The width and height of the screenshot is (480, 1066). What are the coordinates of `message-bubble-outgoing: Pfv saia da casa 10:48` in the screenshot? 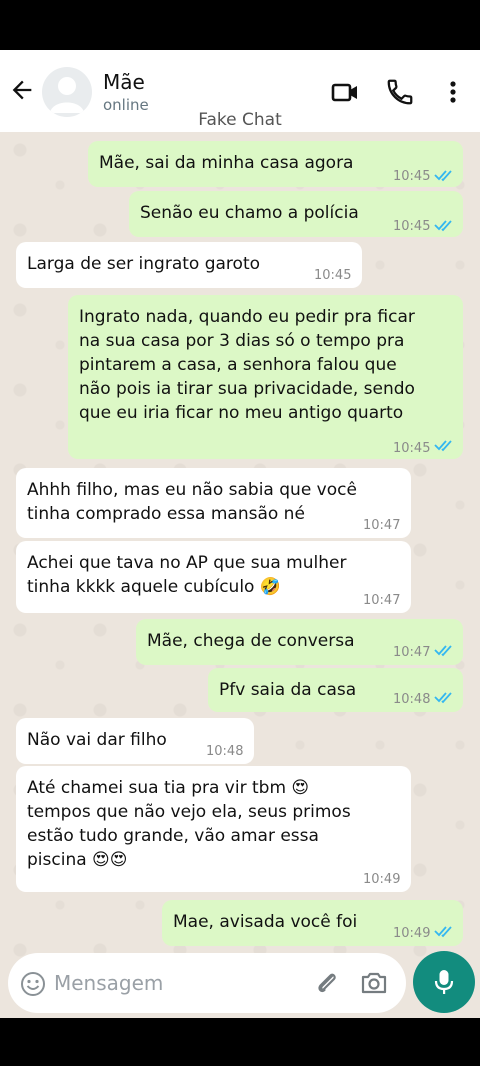 It's located at (335, 690).